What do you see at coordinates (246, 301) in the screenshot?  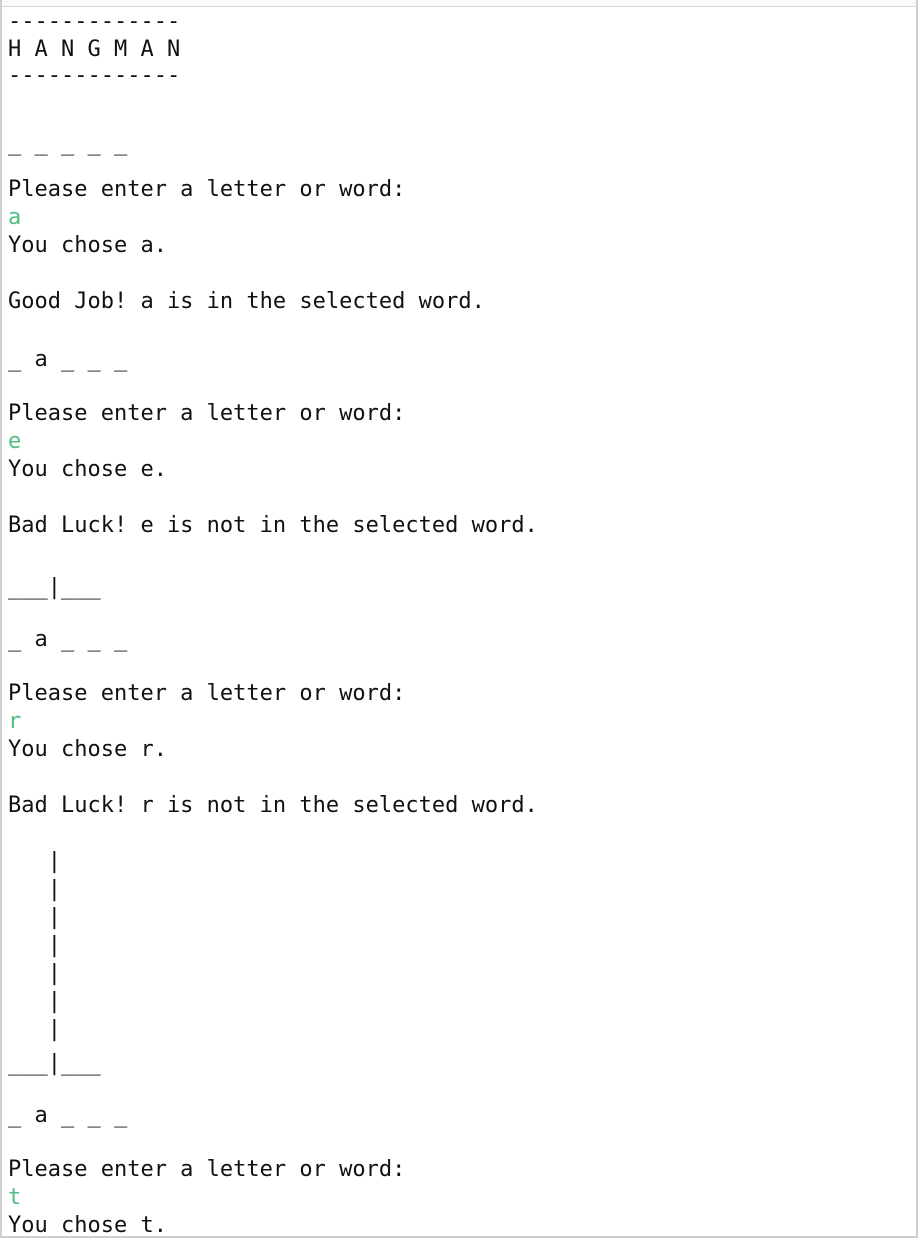 I see `result-message: Good Job! a is in the selected word.` at bounding box center [246, 301].